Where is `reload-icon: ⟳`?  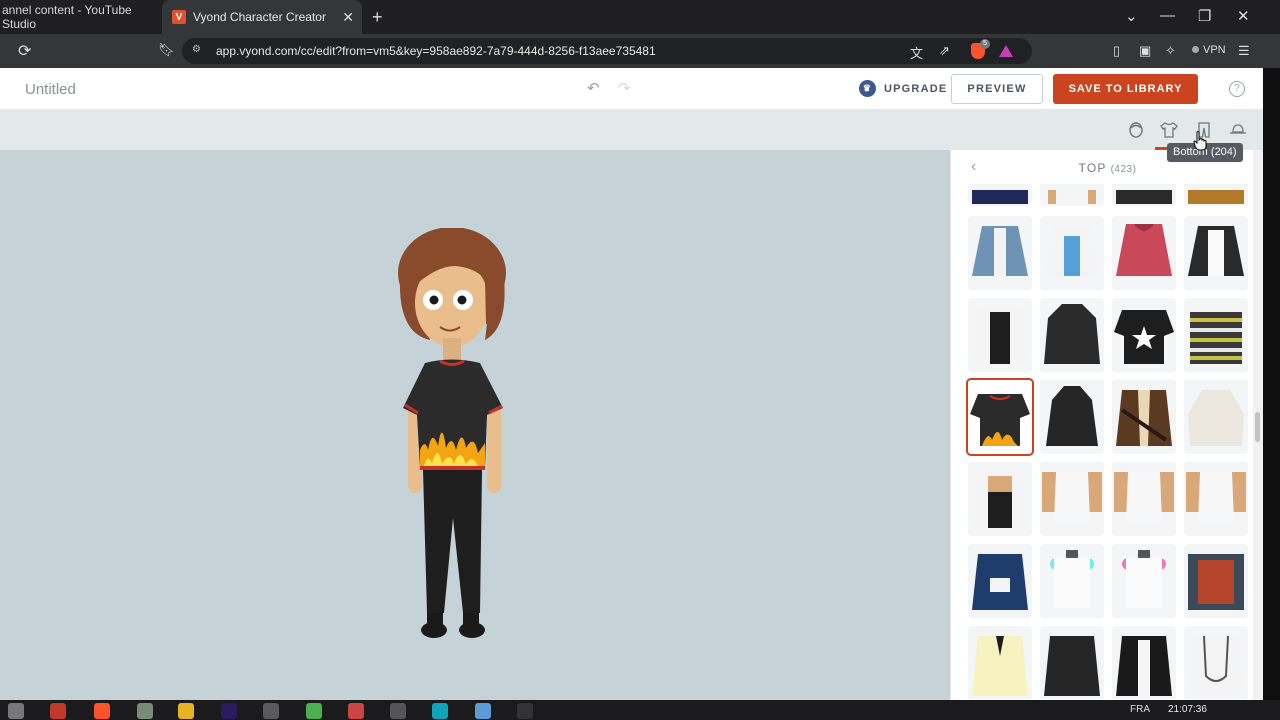
reload-icon: ⟳ is located at coordinates (24, 51).